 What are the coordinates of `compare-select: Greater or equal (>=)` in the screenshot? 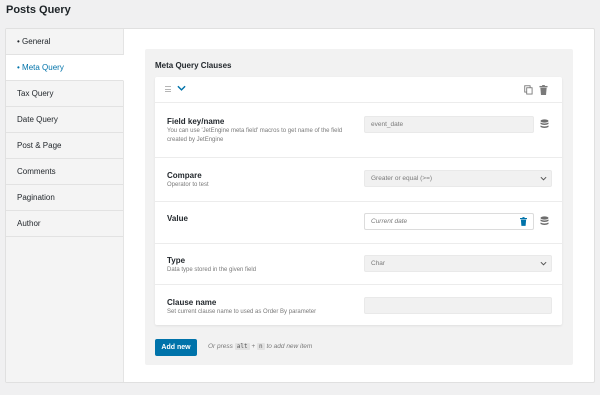 It's located at (458, 178).